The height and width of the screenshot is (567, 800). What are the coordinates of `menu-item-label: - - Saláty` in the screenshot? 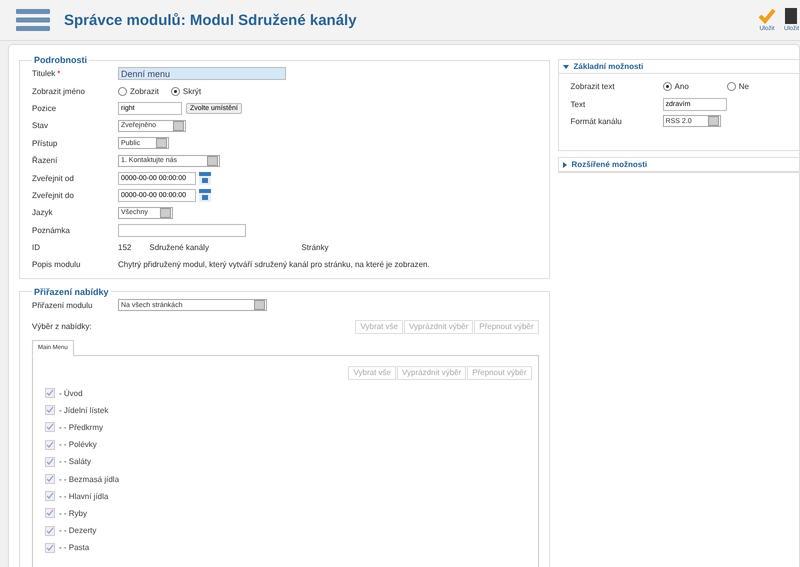 It's located at (75, 461).